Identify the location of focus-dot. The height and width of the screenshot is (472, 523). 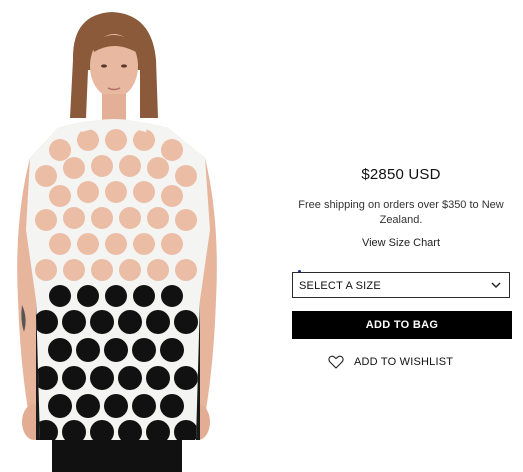
(299, 271).